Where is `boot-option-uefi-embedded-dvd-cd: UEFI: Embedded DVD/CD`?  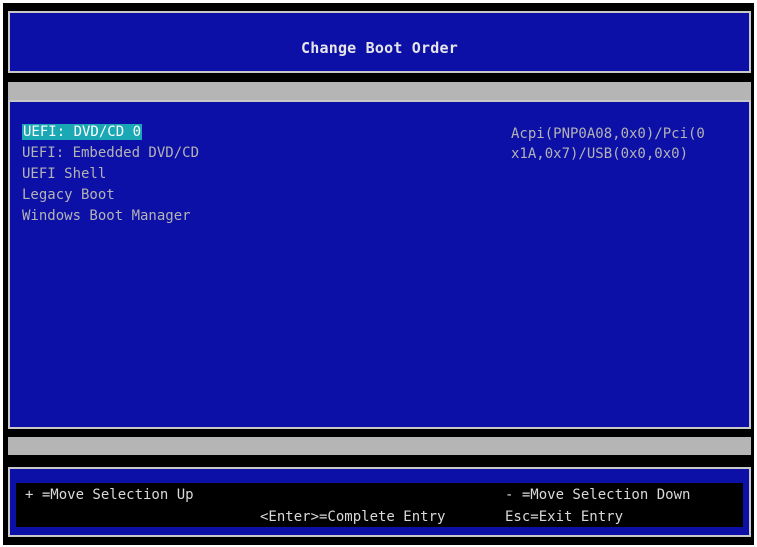 boot-option-uefi-embedded-dvd-cd: UEFI: Embedded DVD/CD is located at coordinates (110, 153).